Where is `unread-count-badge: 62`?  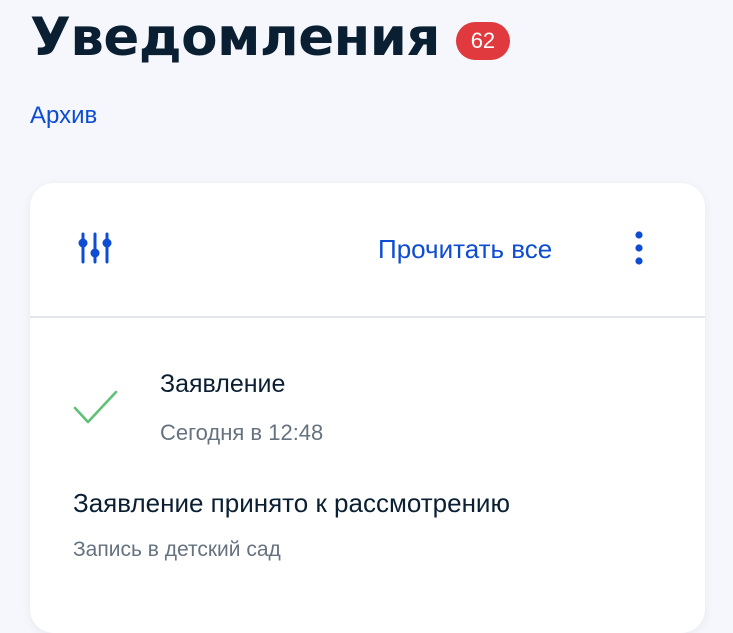 unread-count-badge: 62 is located at coordinates (482, 41).